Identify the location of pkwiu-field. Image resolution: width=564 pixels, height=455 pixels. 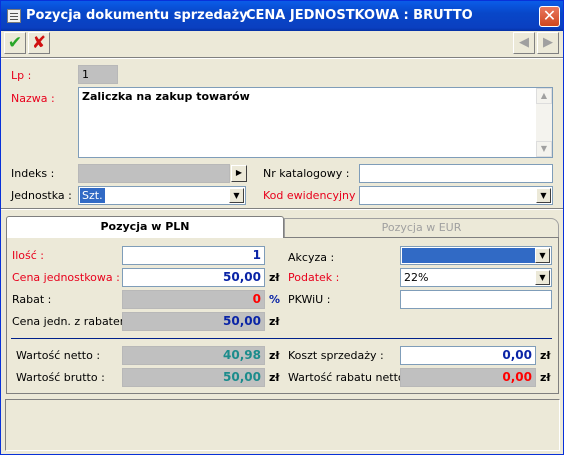
(476, 299).